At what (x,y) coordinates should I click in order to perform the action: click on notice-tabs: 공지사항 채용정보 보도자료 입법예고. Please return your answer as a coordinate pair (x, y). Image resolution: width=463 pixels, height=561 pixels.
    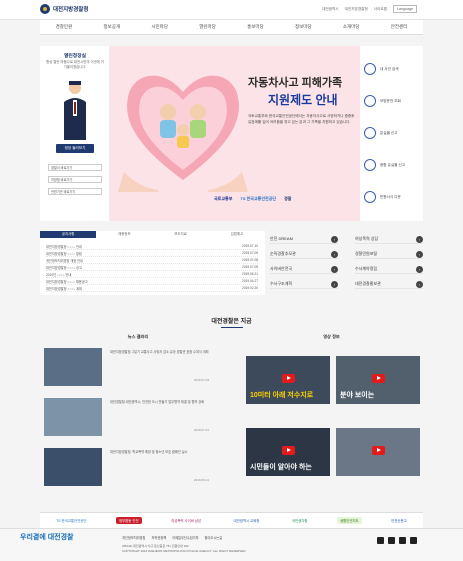
    Looking at the image, I should click on (152, 234).